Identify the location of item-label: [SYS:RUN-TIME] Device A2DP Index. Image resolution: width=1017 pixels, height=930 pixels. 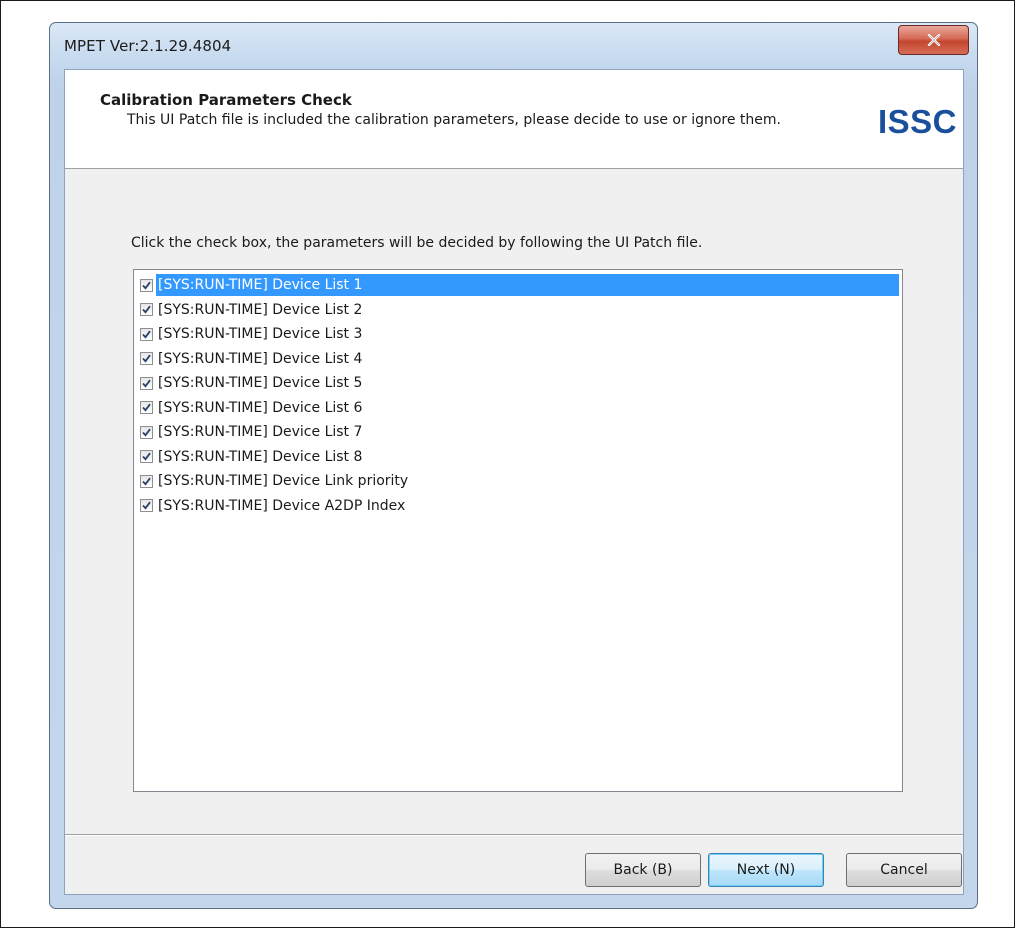
(282, 505).